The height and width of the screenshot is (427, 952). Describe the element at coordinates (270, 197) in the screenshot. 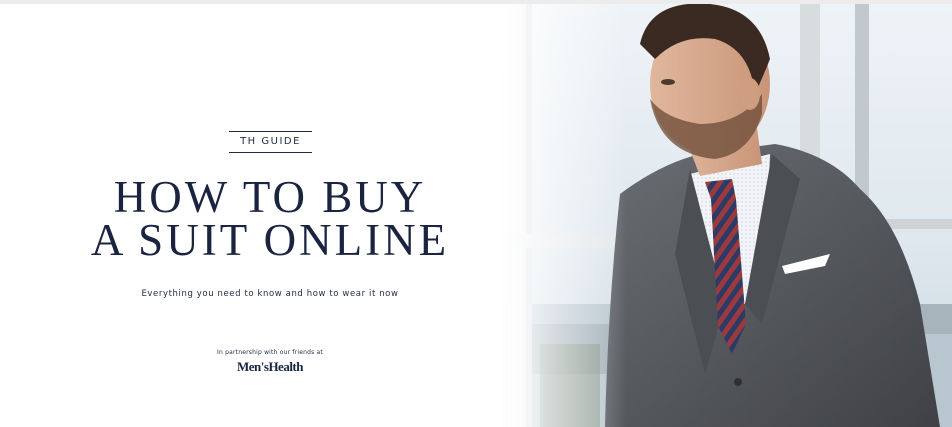

I see `headline-line-1: HOW TO BUY` at that location.